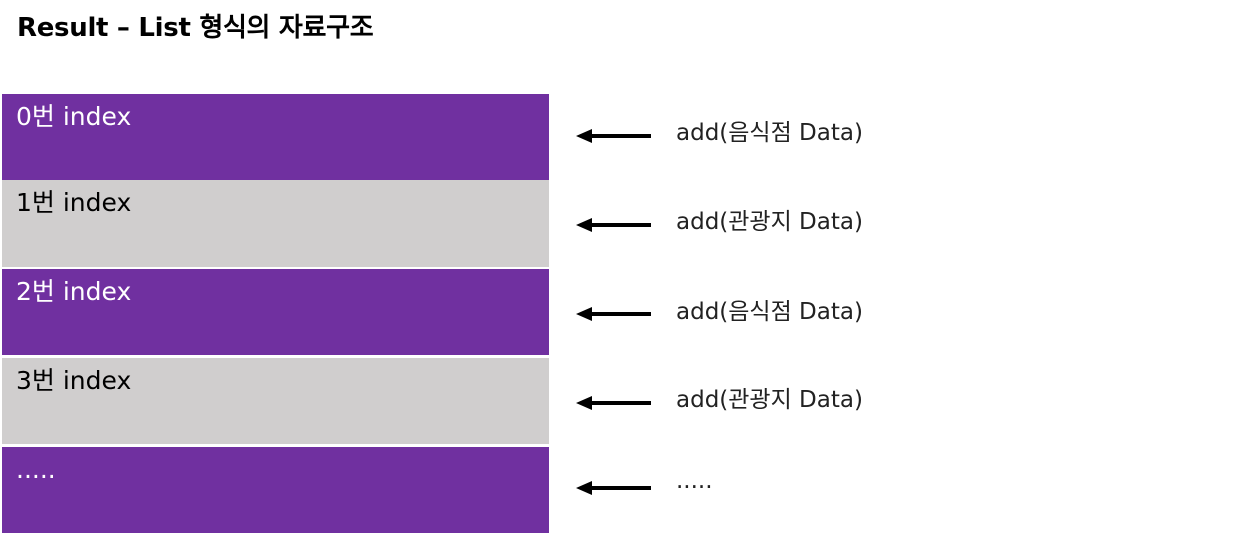 Image resolution: width=1258 pixels, height=537 pixels. What do you see at coordinates (275, 312) in the screenshot?
I see `list-cell-2: 2번 index` at bounding box center [275, 312].